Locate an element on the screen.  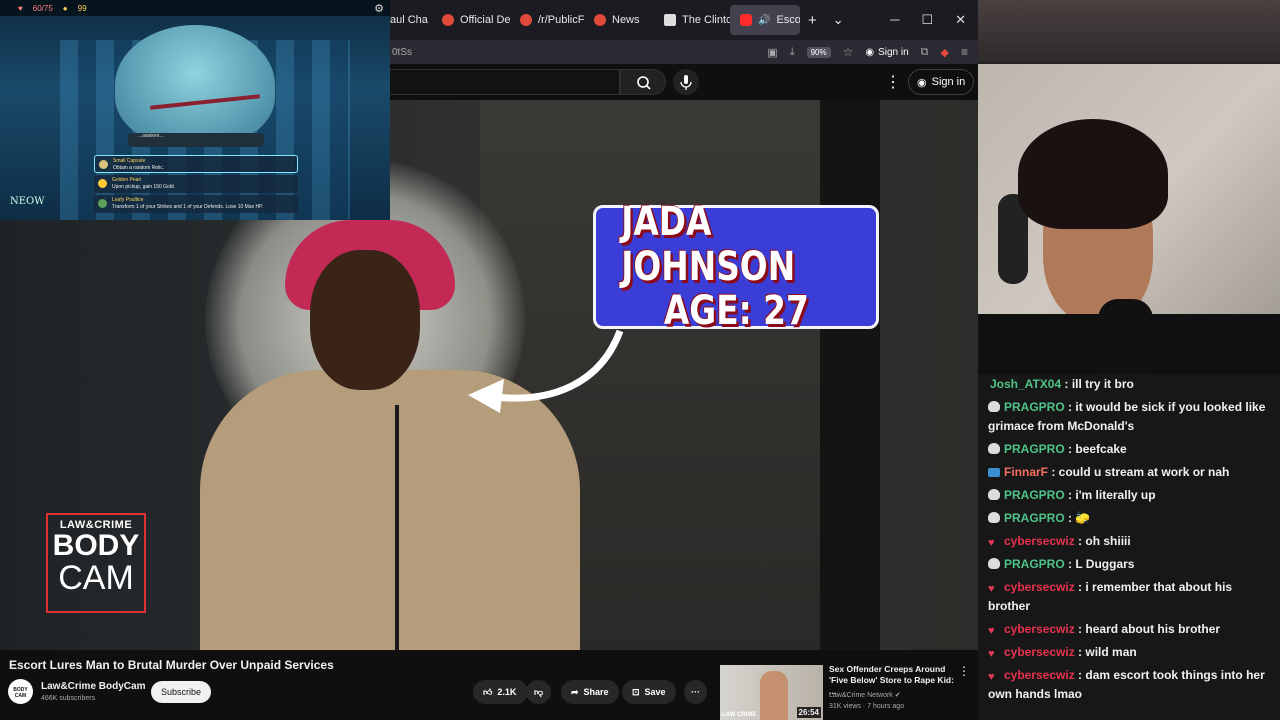
tab-label: /r/PublicFre is located at coordinates (561, 20).